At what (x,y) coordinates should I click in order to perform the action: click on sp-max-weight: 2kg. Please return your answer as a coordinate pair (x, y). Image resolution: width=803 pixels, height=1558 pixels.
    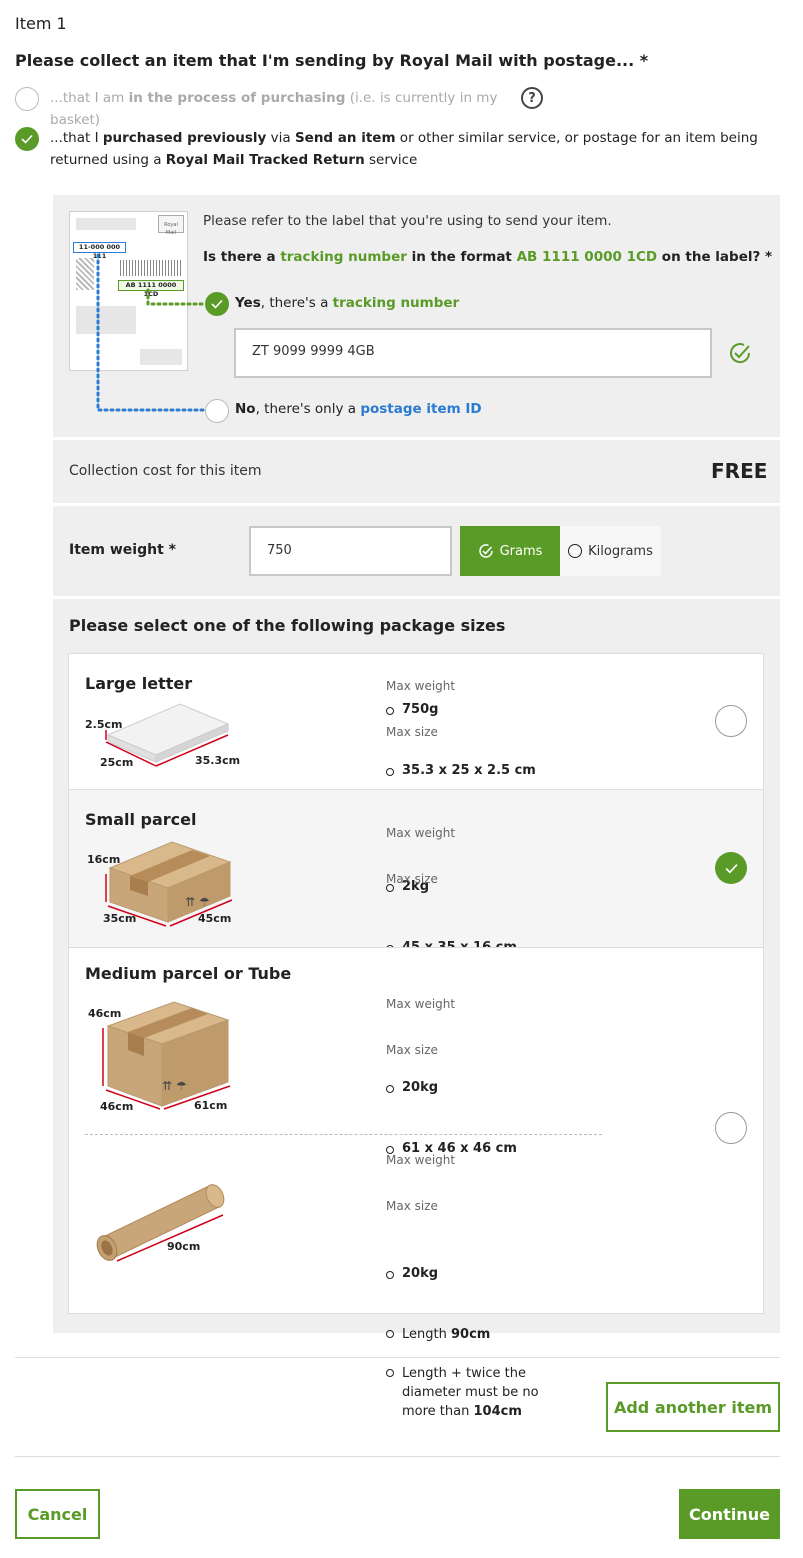
    Looking at the image, I should click on (594, 886).